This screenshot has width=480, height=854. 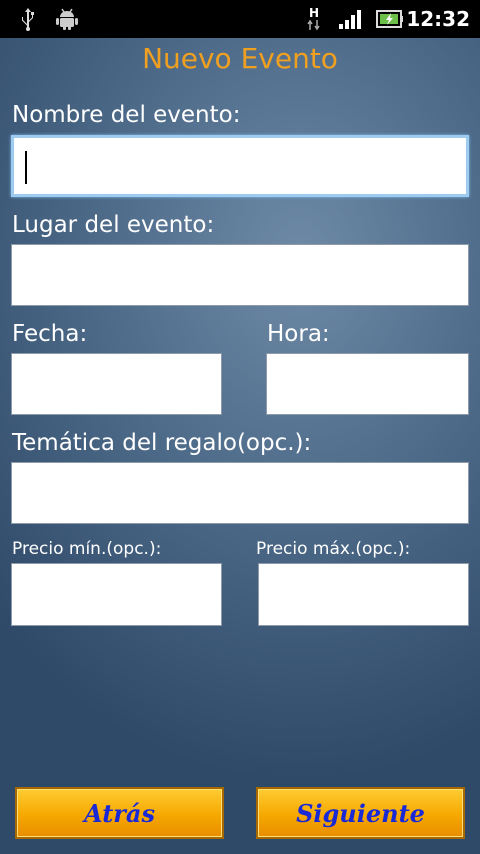 What do you see at coordinates (113, 225) in the screenshot?
I see `place-label: Lugar del evento:` at bounding box center [113, 225].